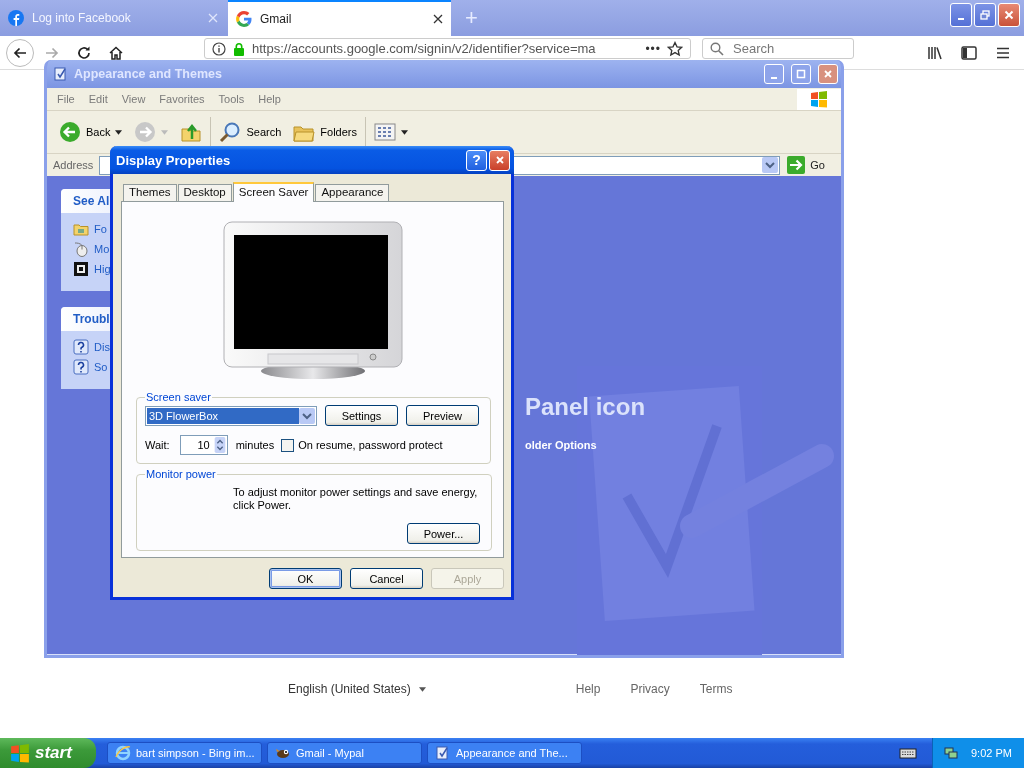 This screenshot has height=768, width=1024. Describe the element at coordinates (273, 192) in the screenshot. I see `tab: Screen Saver` at that location.